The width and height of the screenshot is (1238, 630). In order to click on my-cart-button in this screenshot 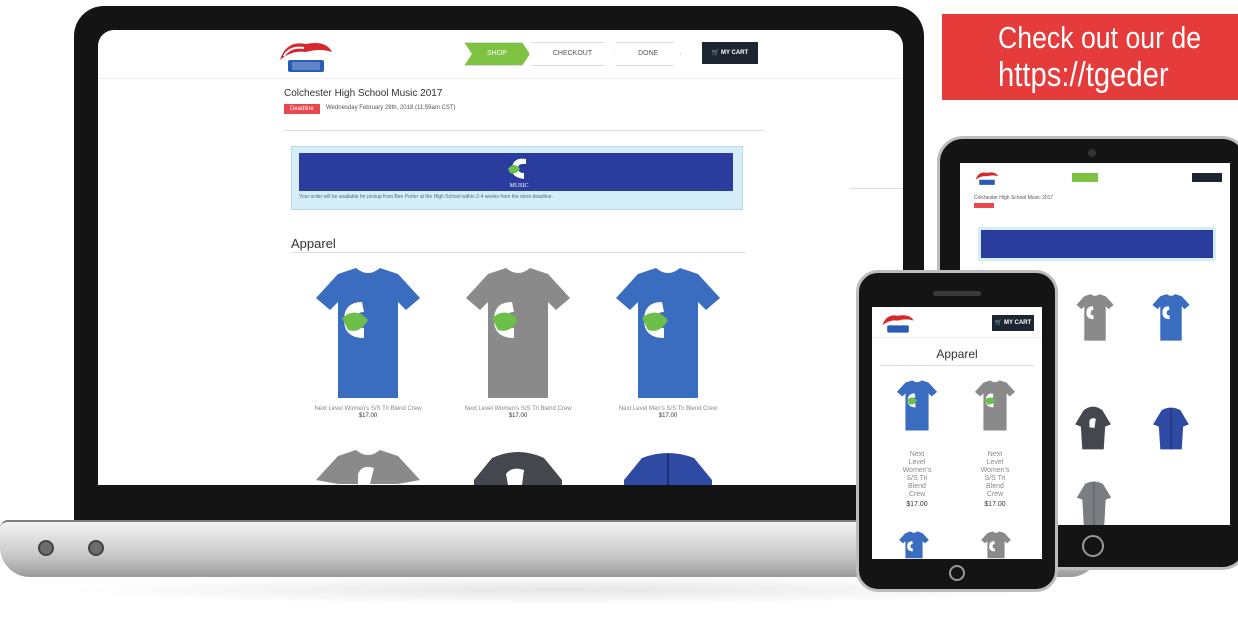, I will do `click(1207, 177)`.